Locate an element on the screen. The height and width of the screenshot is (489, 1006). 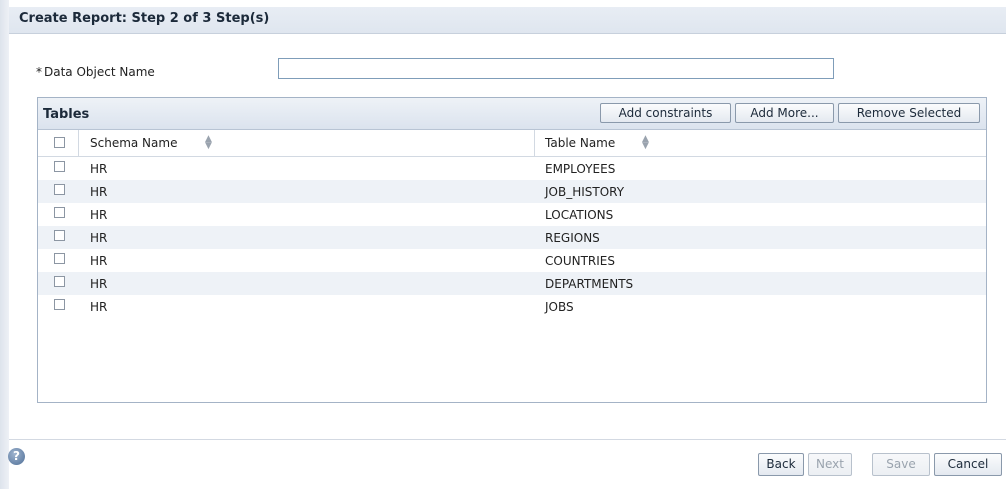
required-marker: * is located at coordinates (39, 72).